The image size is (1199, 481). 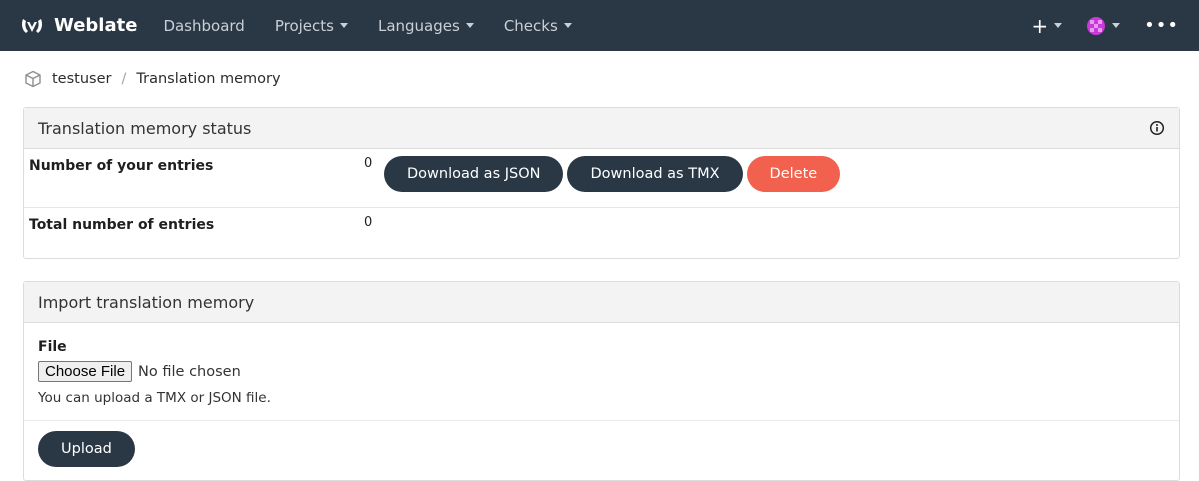 I want to click on weblate-logo-icon, so click(x=32, y=25).